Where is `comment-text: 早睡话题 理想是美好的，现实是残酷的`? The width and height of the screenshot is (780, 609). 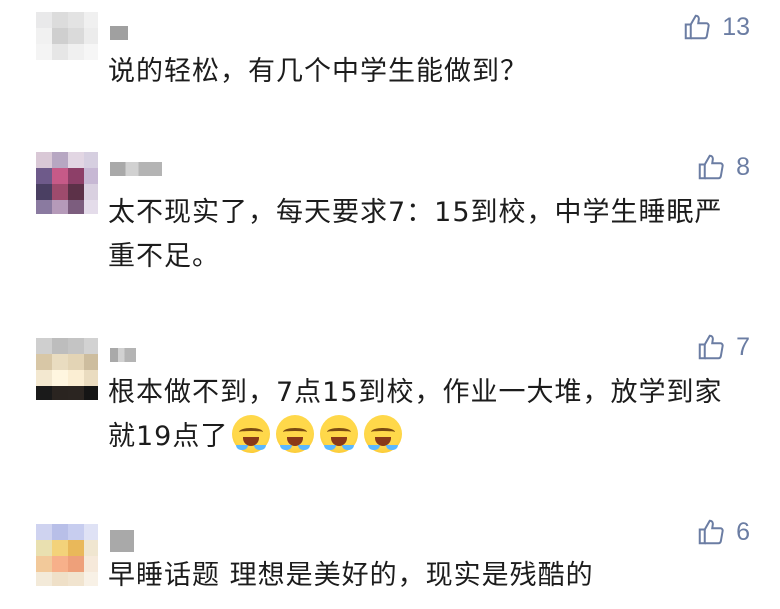 comment-text: 早睡话题 理想是美好的，现实是残酷的 is located at coordinates (351, 575).